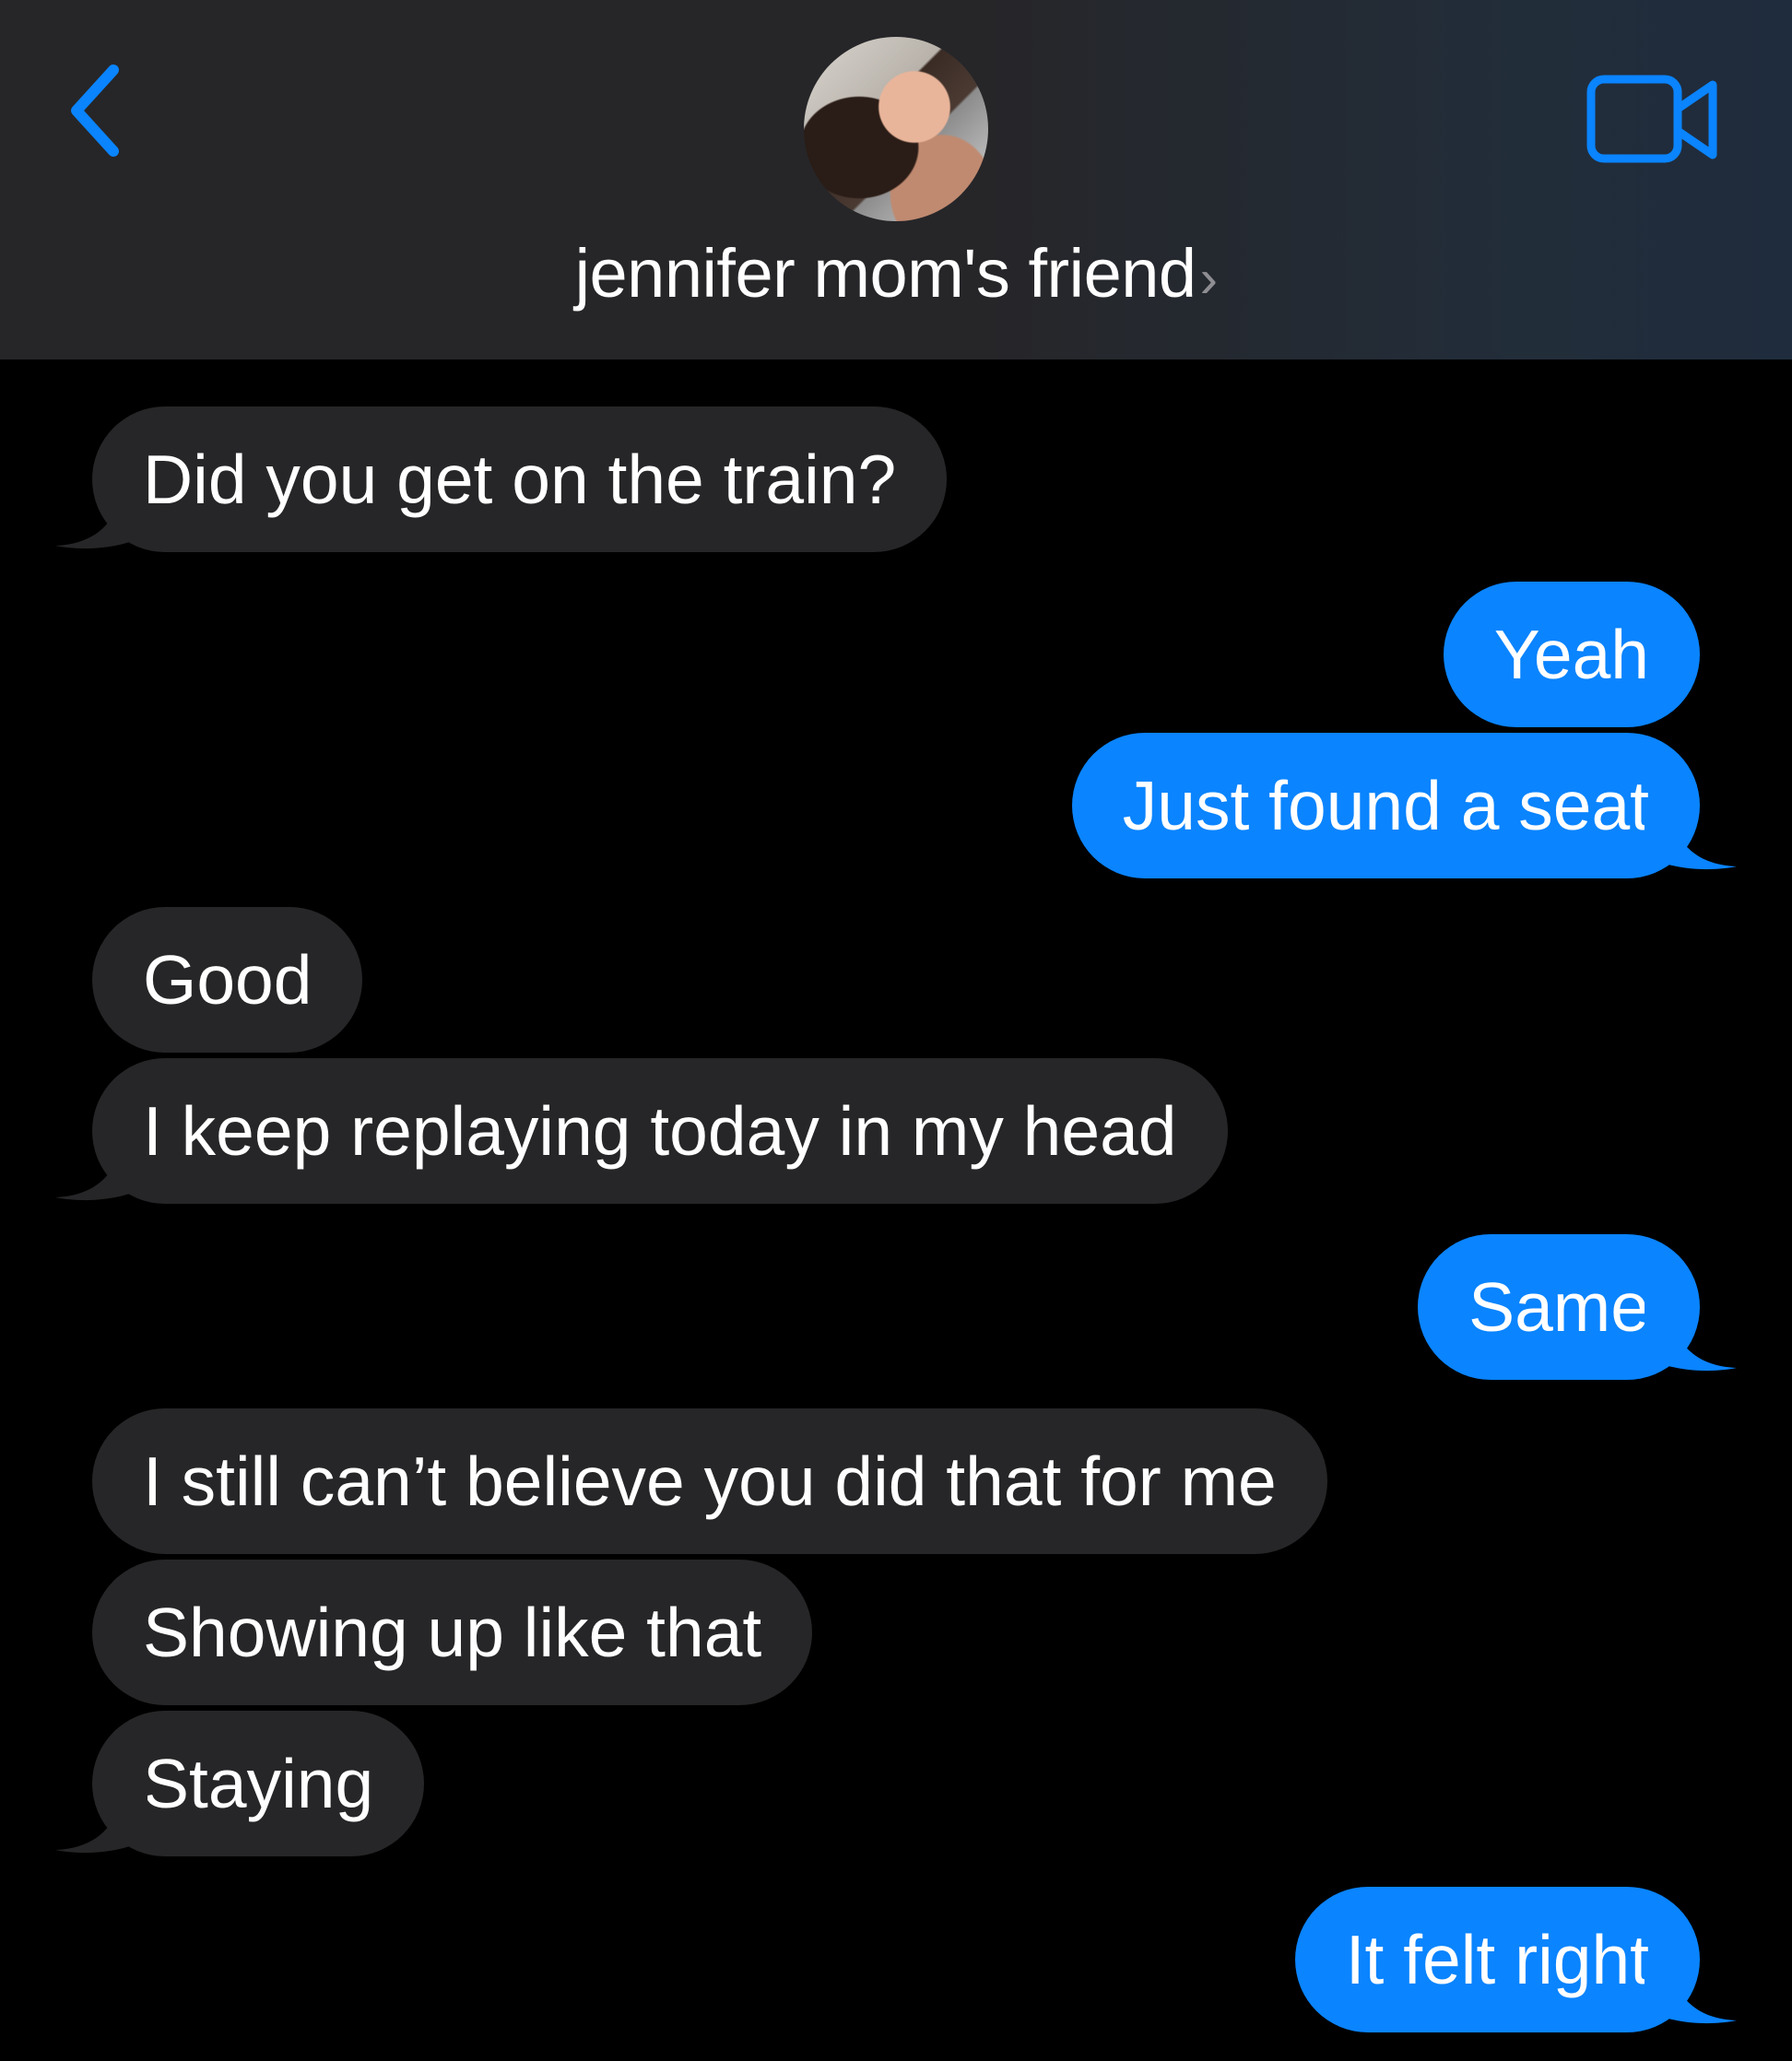 The width and height of the screenshot is (1792, 2061). I want to click on message-bubble-outgoing: Just found a seat, so click(1385, 805).